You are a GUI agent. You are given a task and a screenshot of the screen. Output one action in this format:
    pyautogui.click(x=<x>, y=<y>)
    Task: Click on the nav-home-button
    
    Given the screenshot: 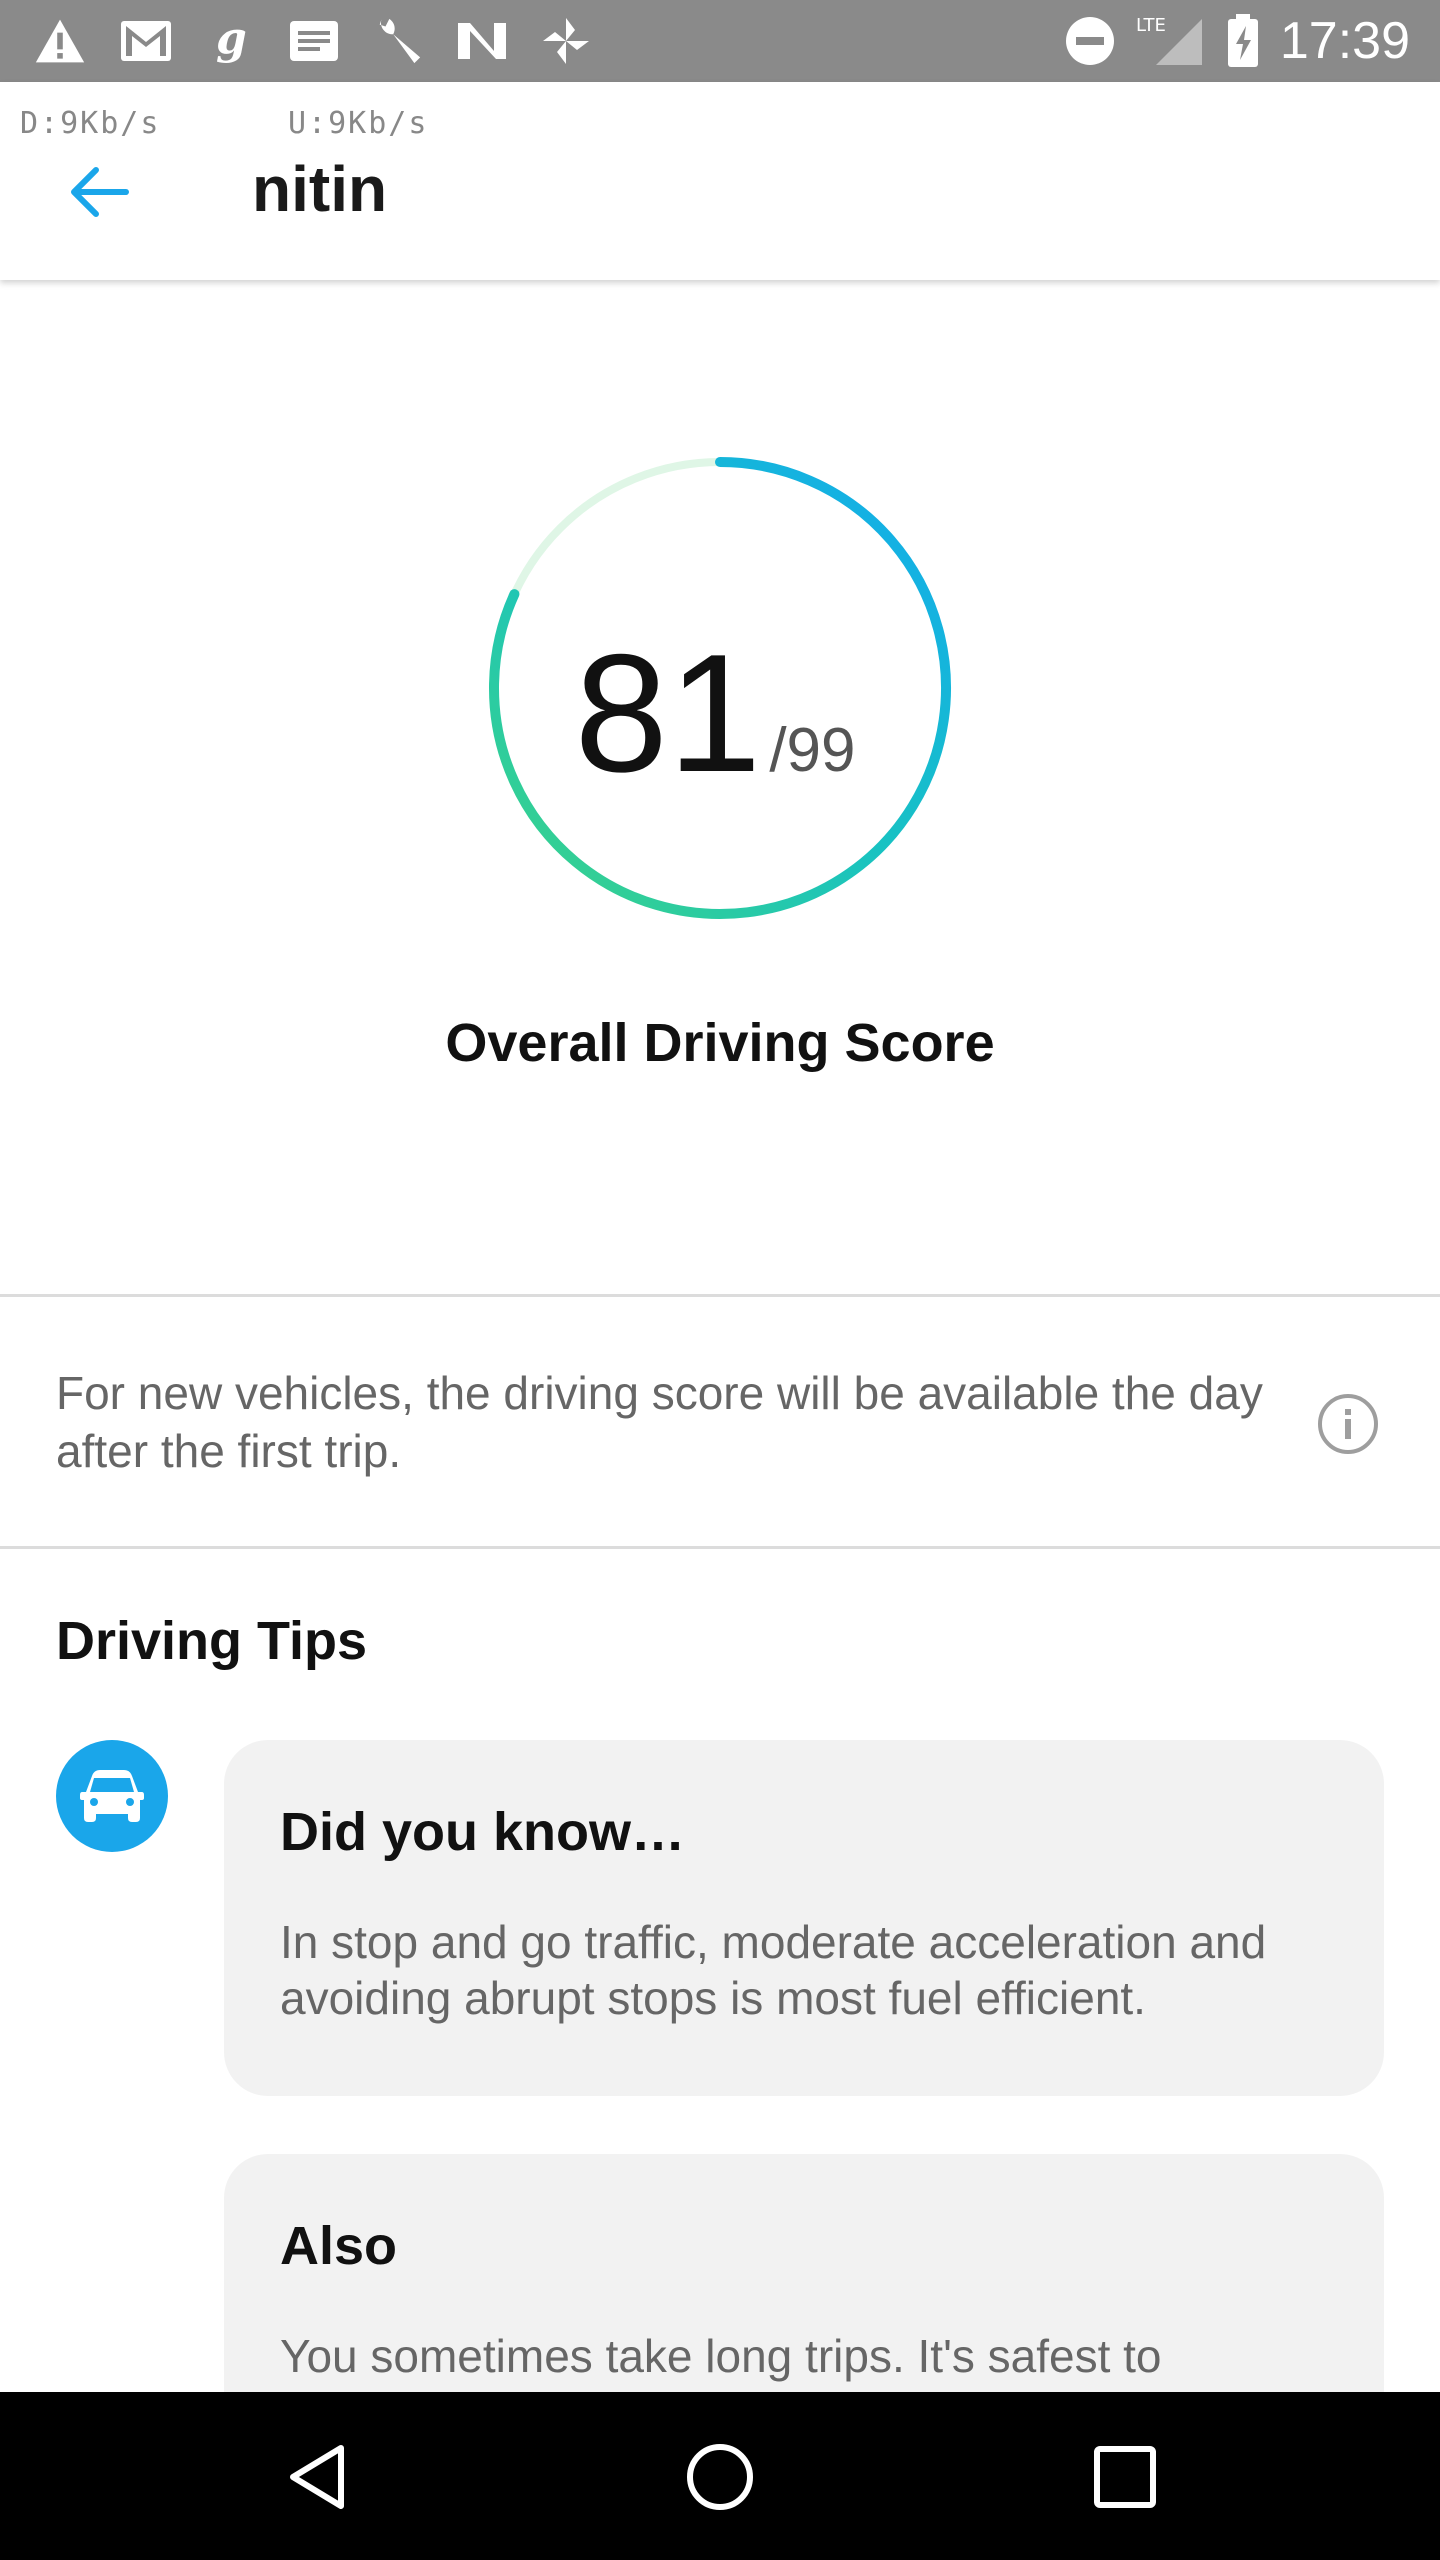 What is the action you would take?
    pyautogui.click(x=720, y=2477)
    